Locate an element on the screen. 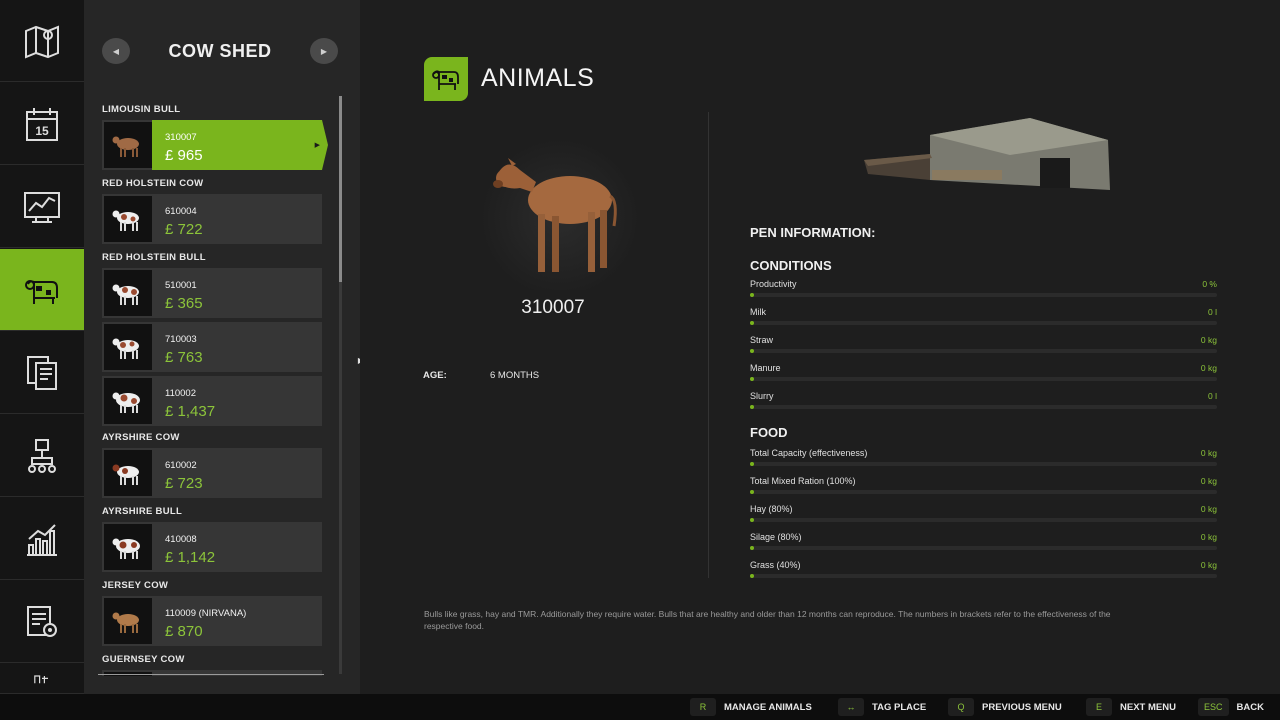 This screenshot has width=1280, height=720. group-title: GUERNSEY COW is located at coordinates (143, 659).